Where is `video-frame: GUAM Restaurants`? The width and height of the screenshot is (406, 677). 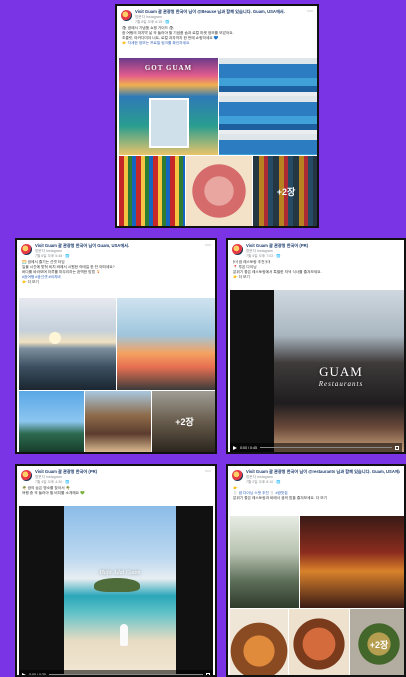
video-frame: GUAM Restaurants is located at coordinates (339, 371).